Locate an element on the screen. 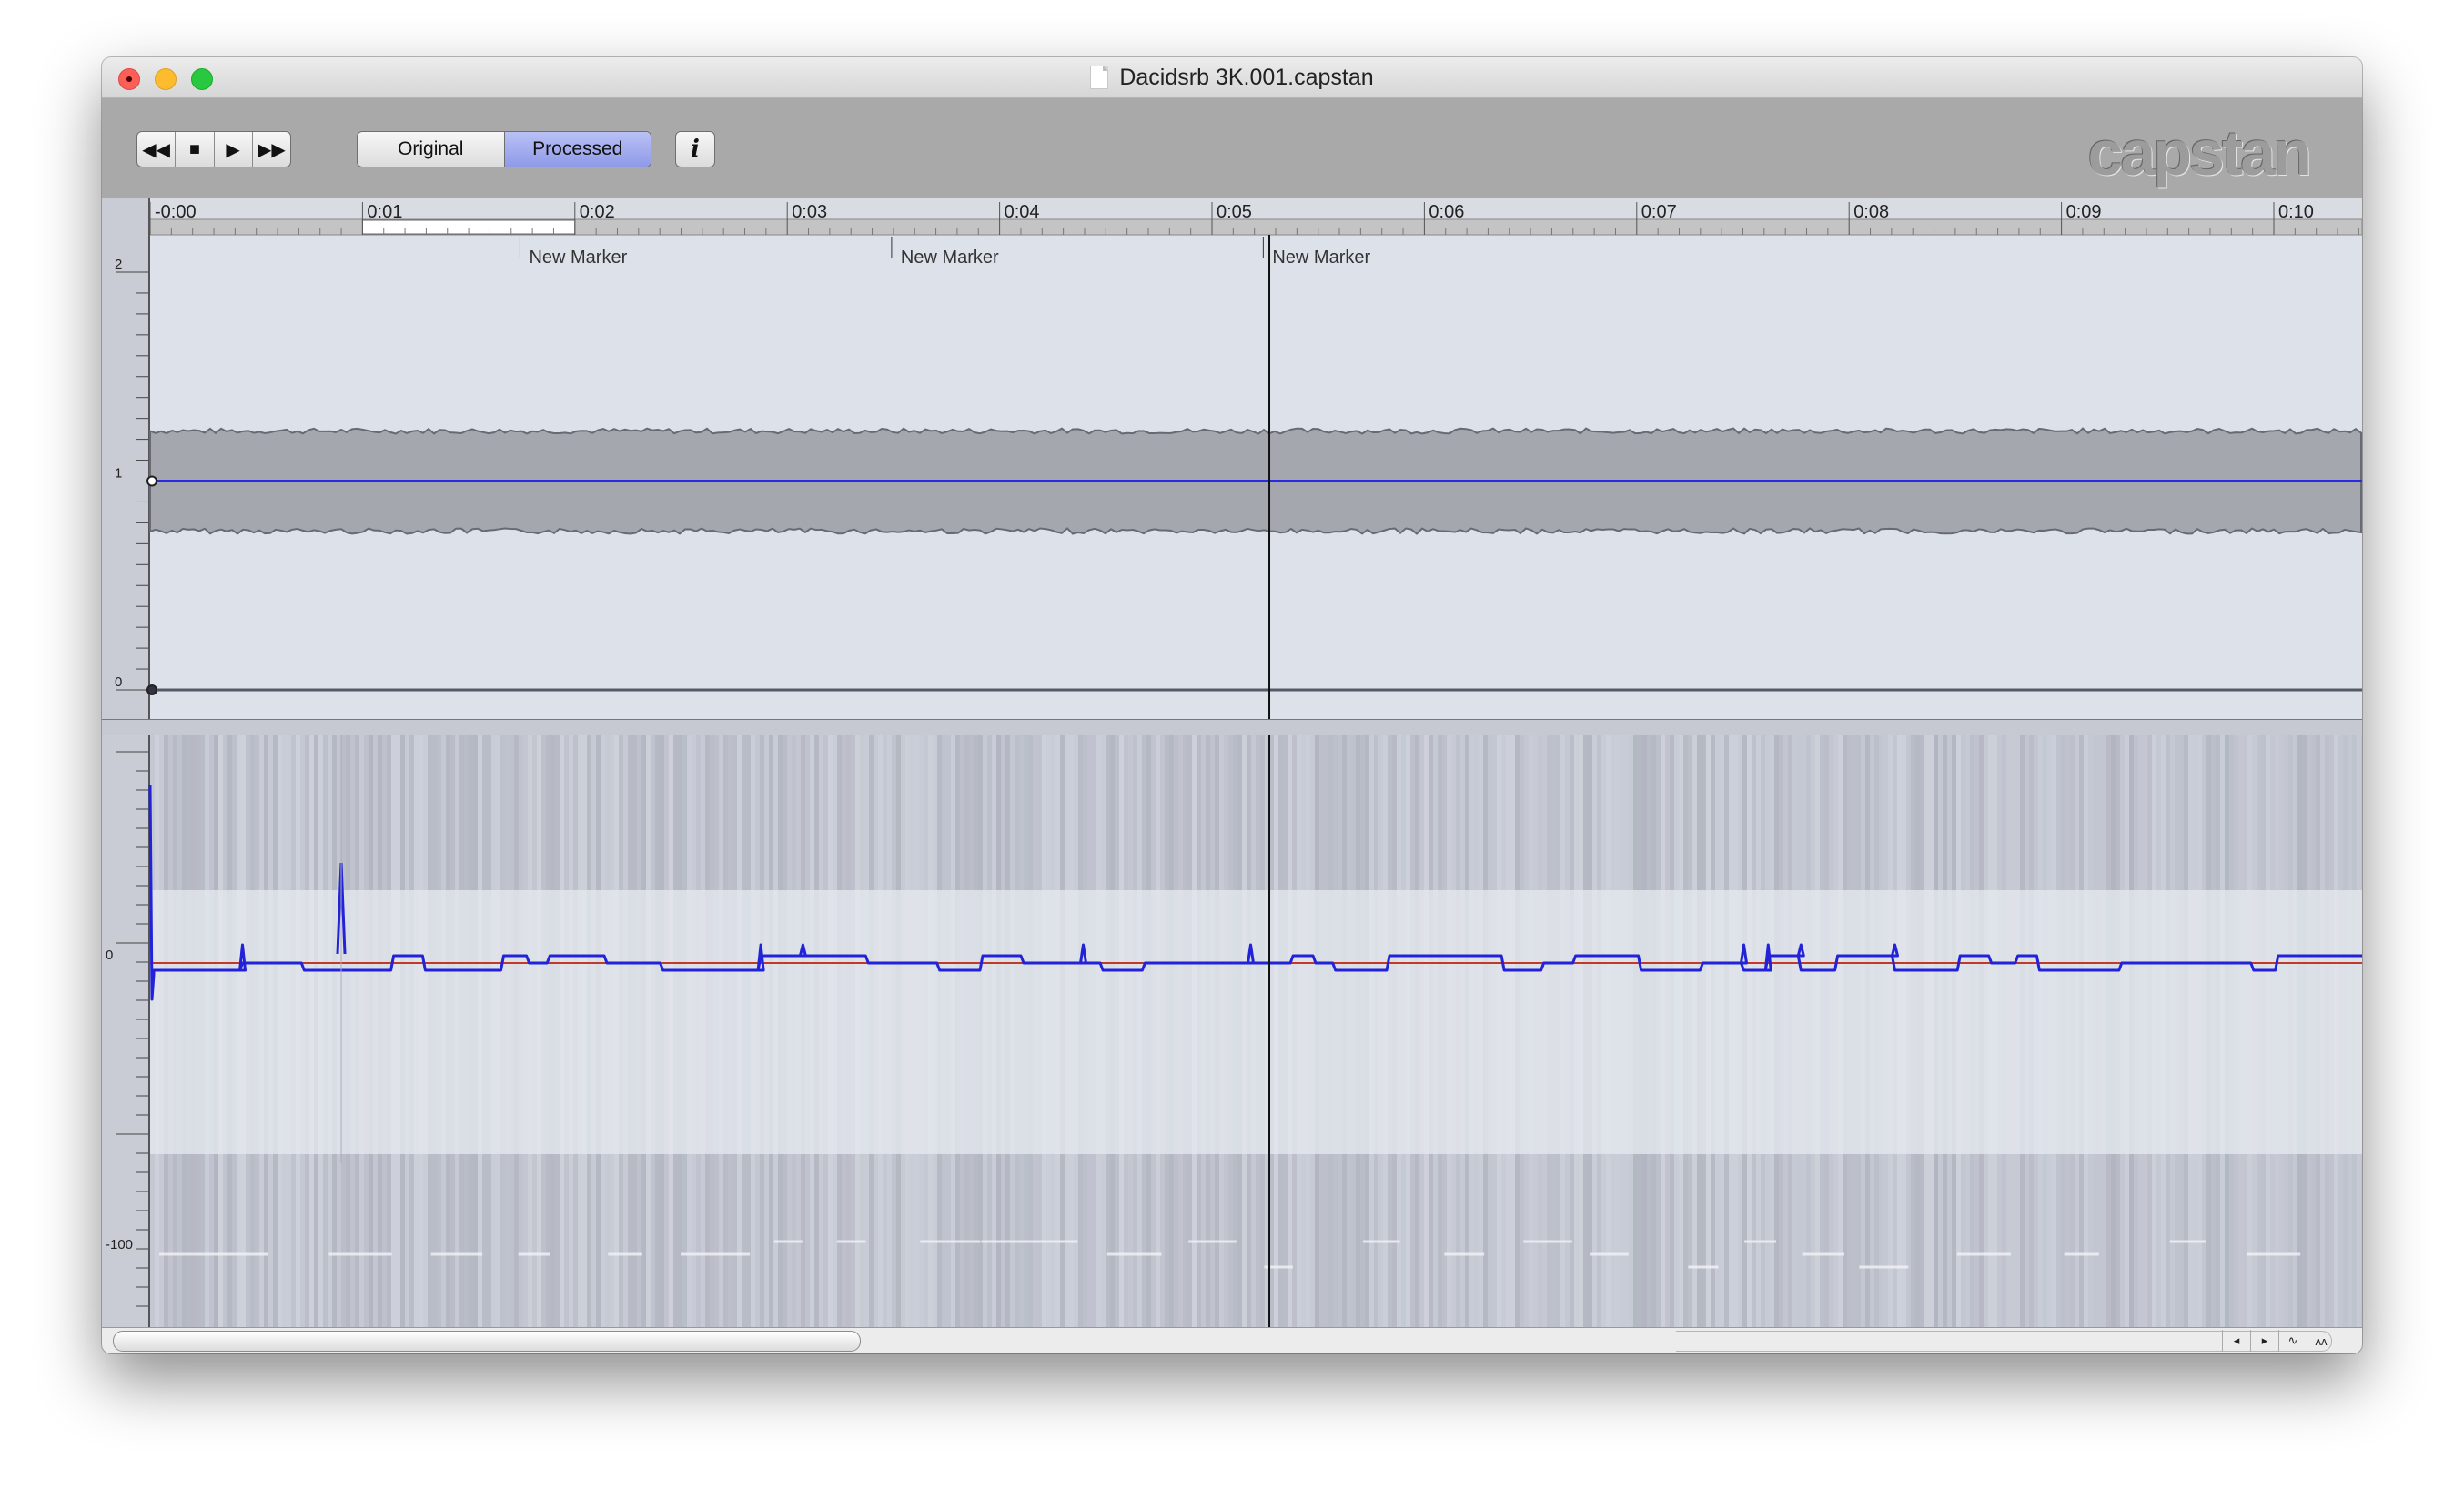 The image size is (2464, 1500). rewind-icon: ◀◀ is located at coordinates (156, 149).